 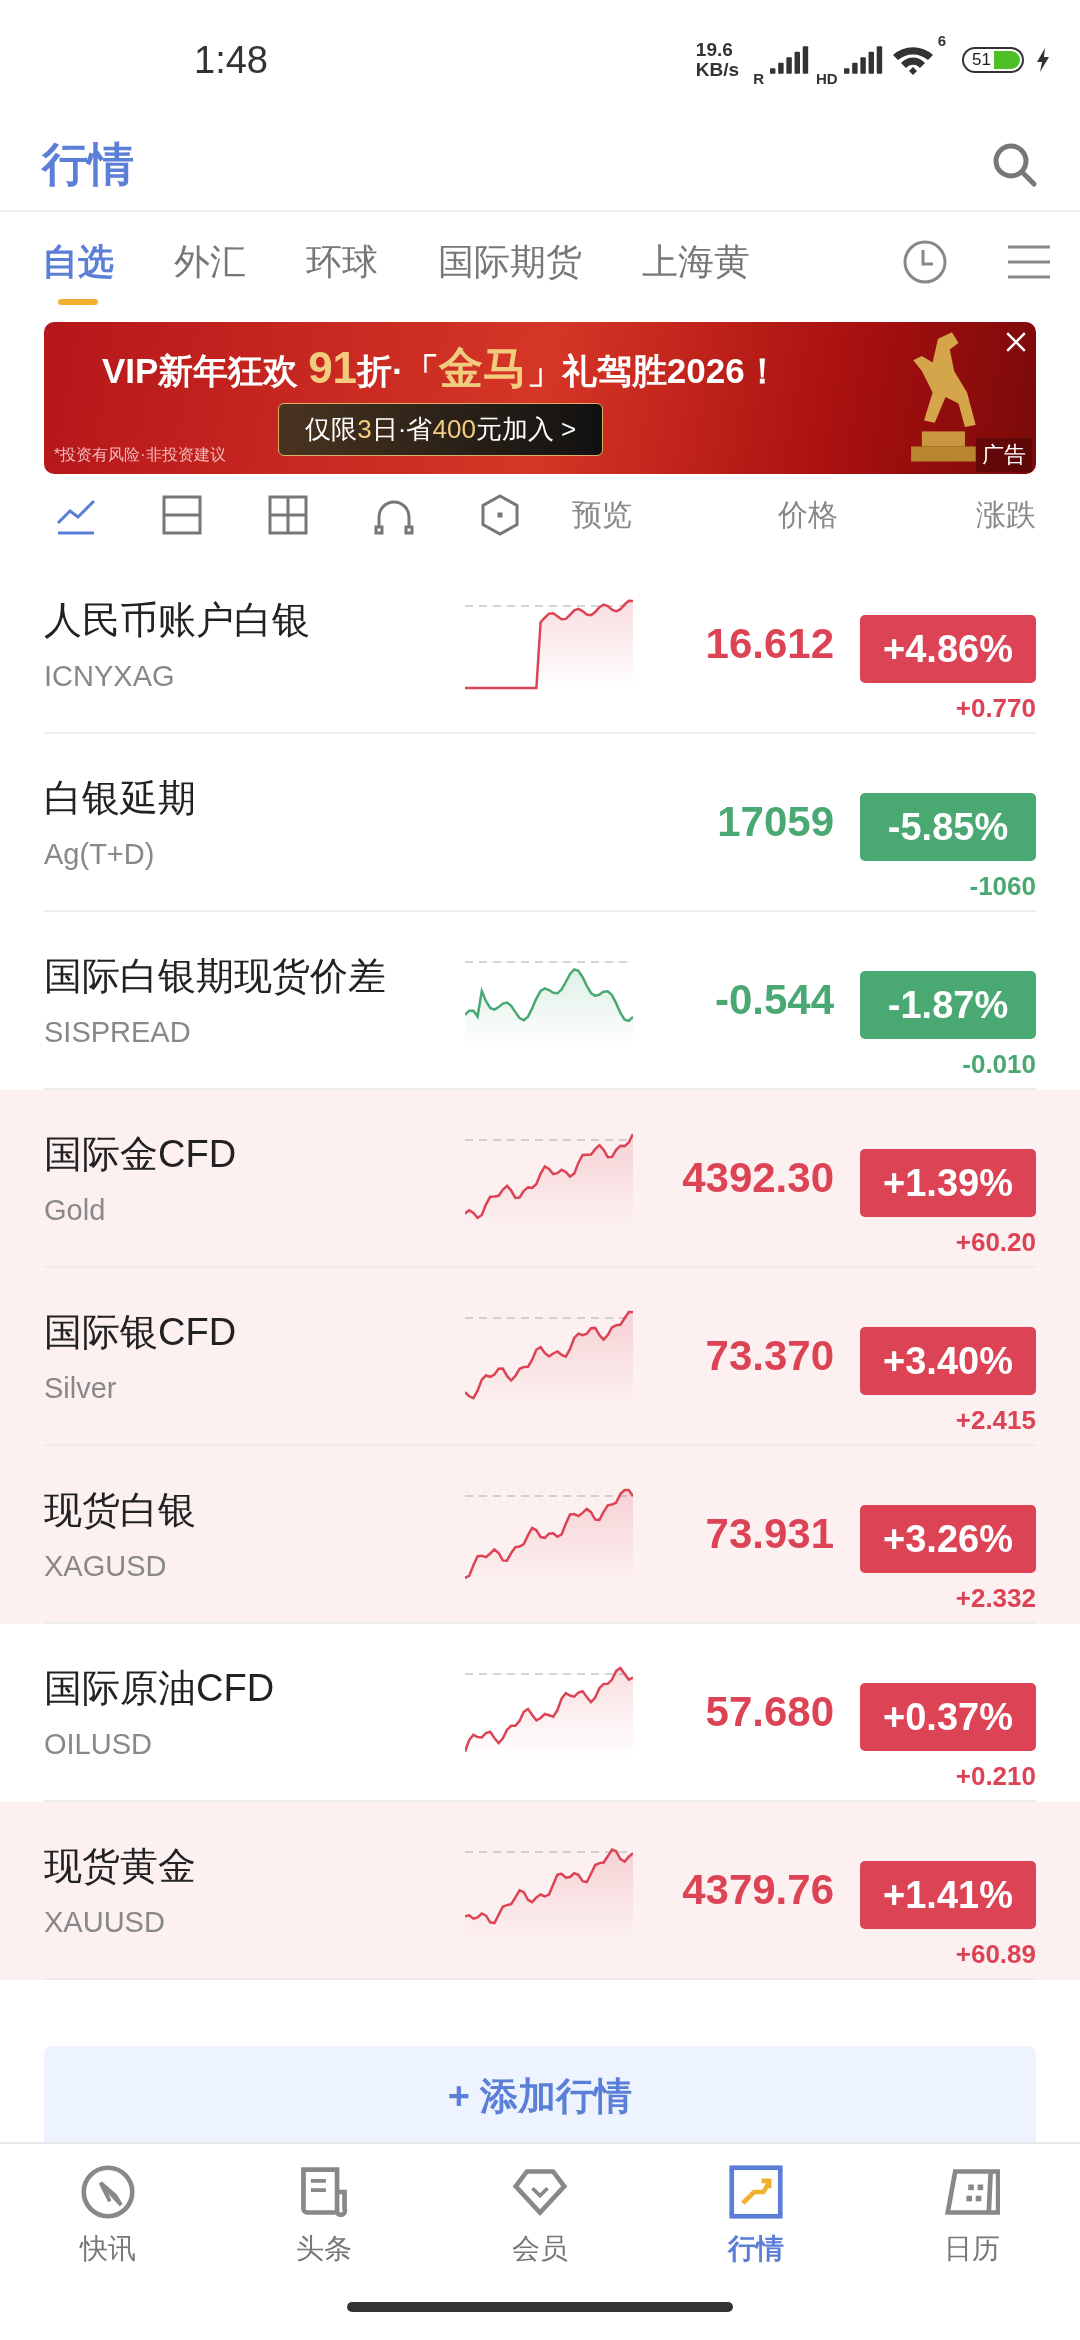 I want to click on quote-row: 白银延期 Ag(T+D) 17059 -5.85% -1060, so click(x=540, y=823).